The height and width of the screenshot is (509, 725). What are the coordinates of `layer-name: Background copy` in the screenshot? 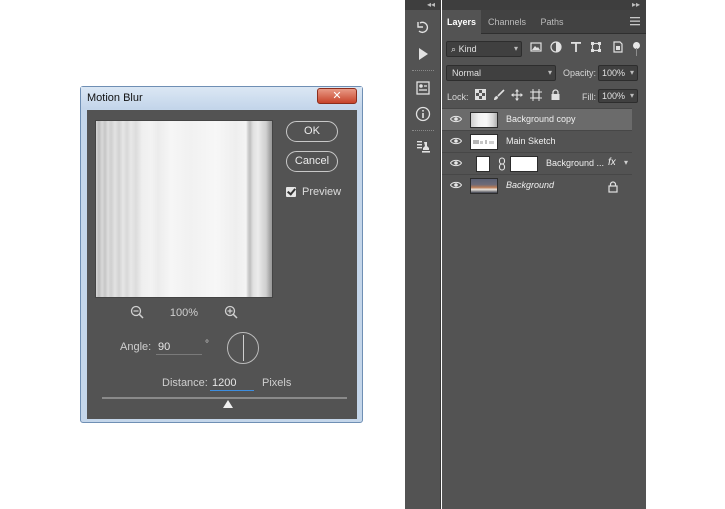 It's located at (541, 119).